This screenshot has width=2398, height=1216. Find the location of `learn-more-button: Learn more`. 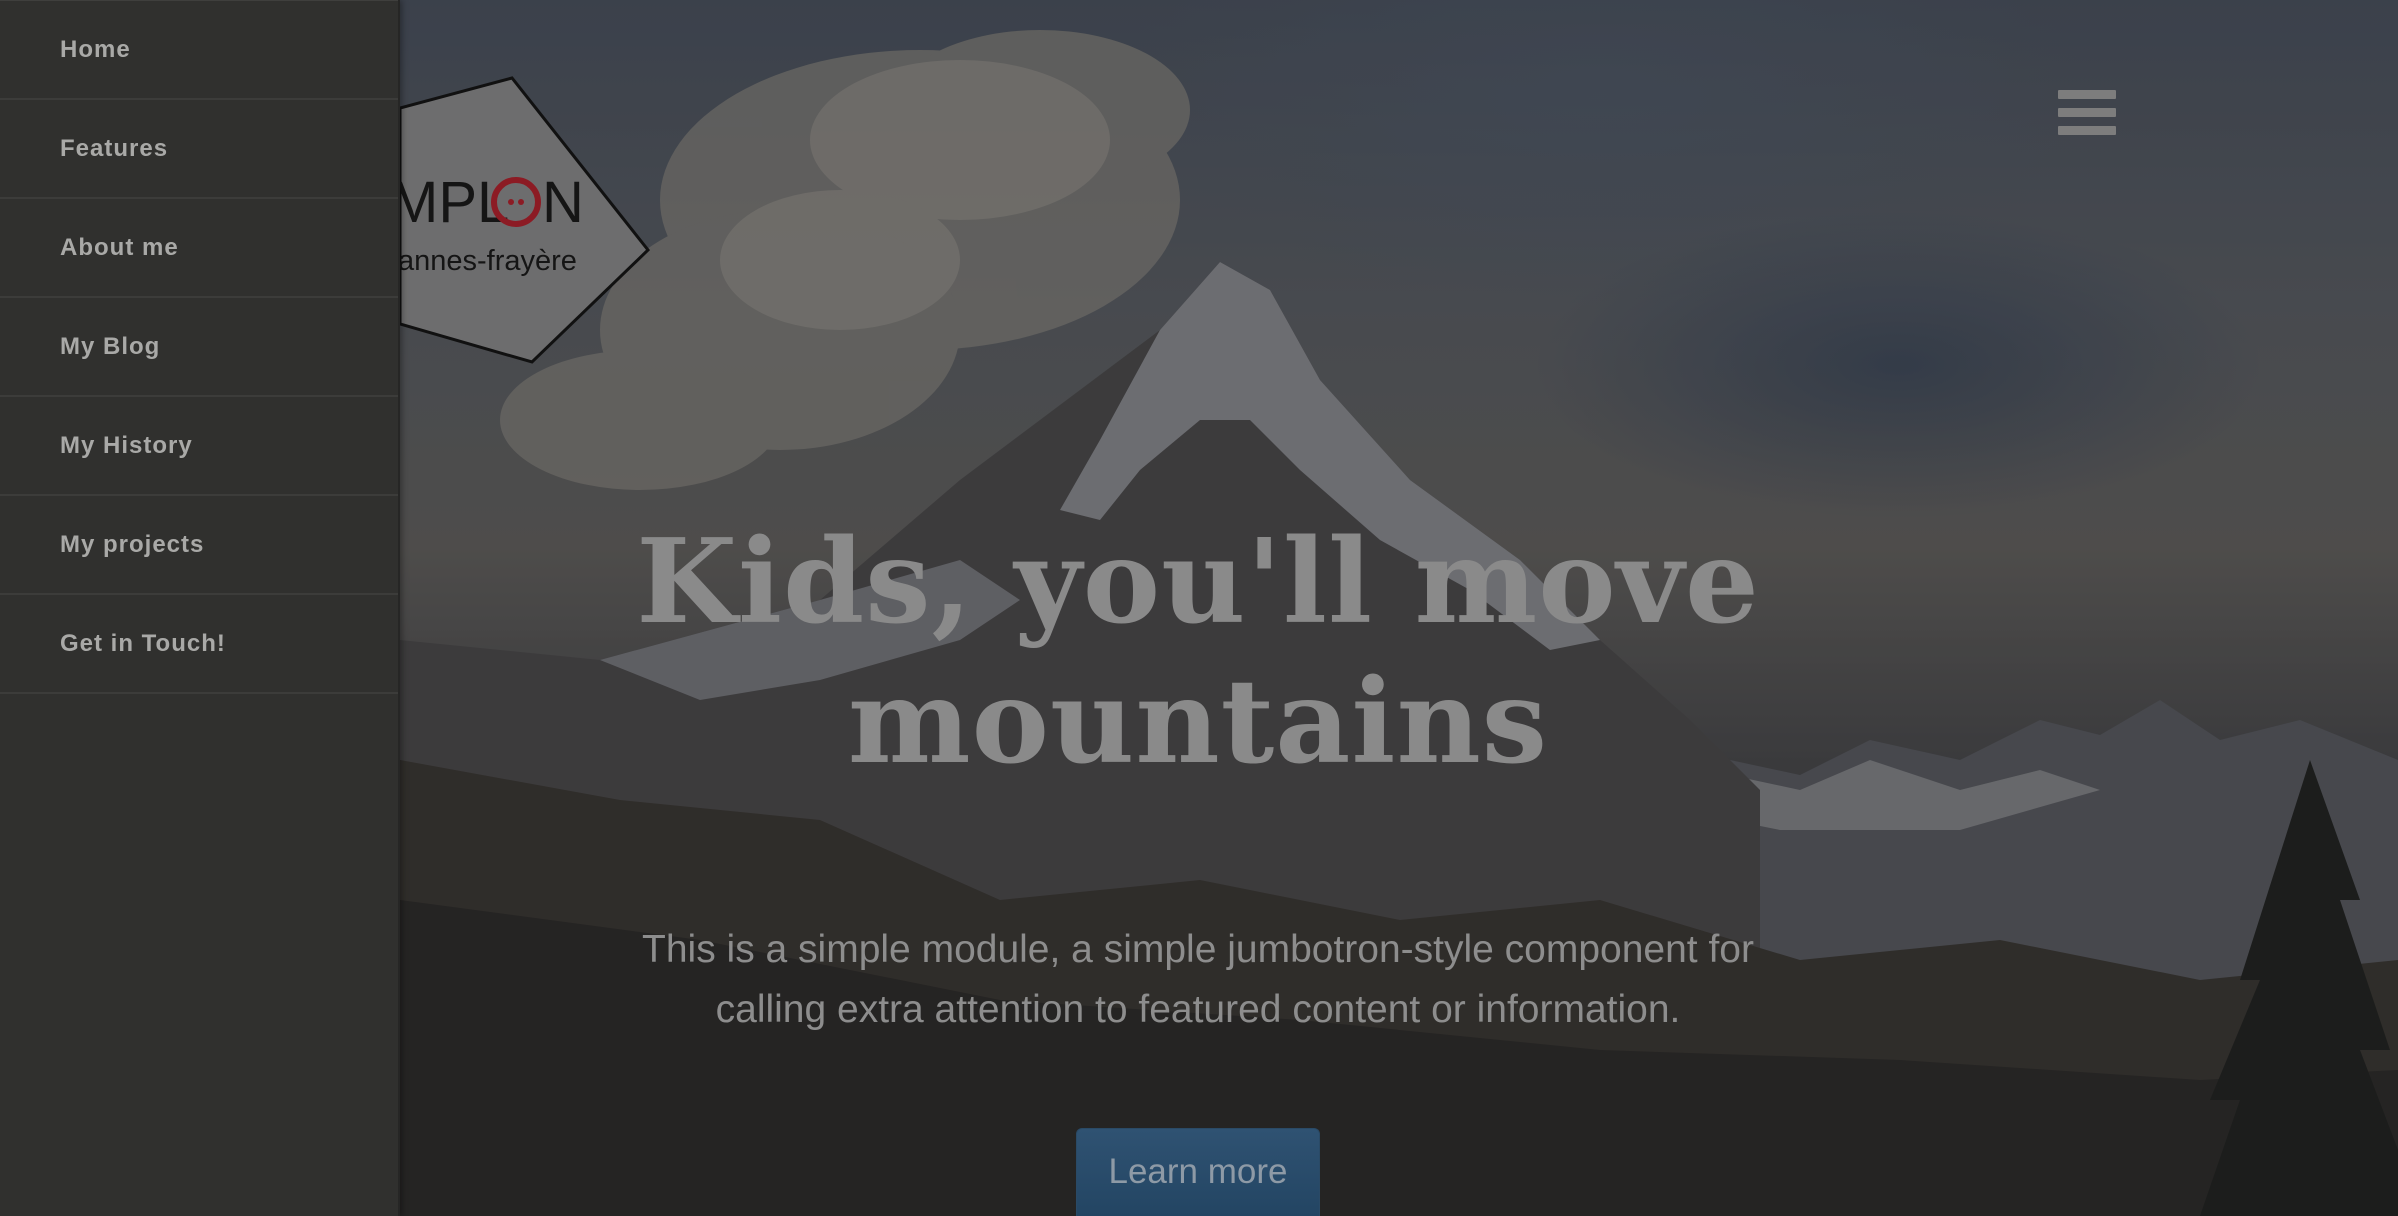

learn-more-button: Learn more is located at coordinates (1198, 1172).